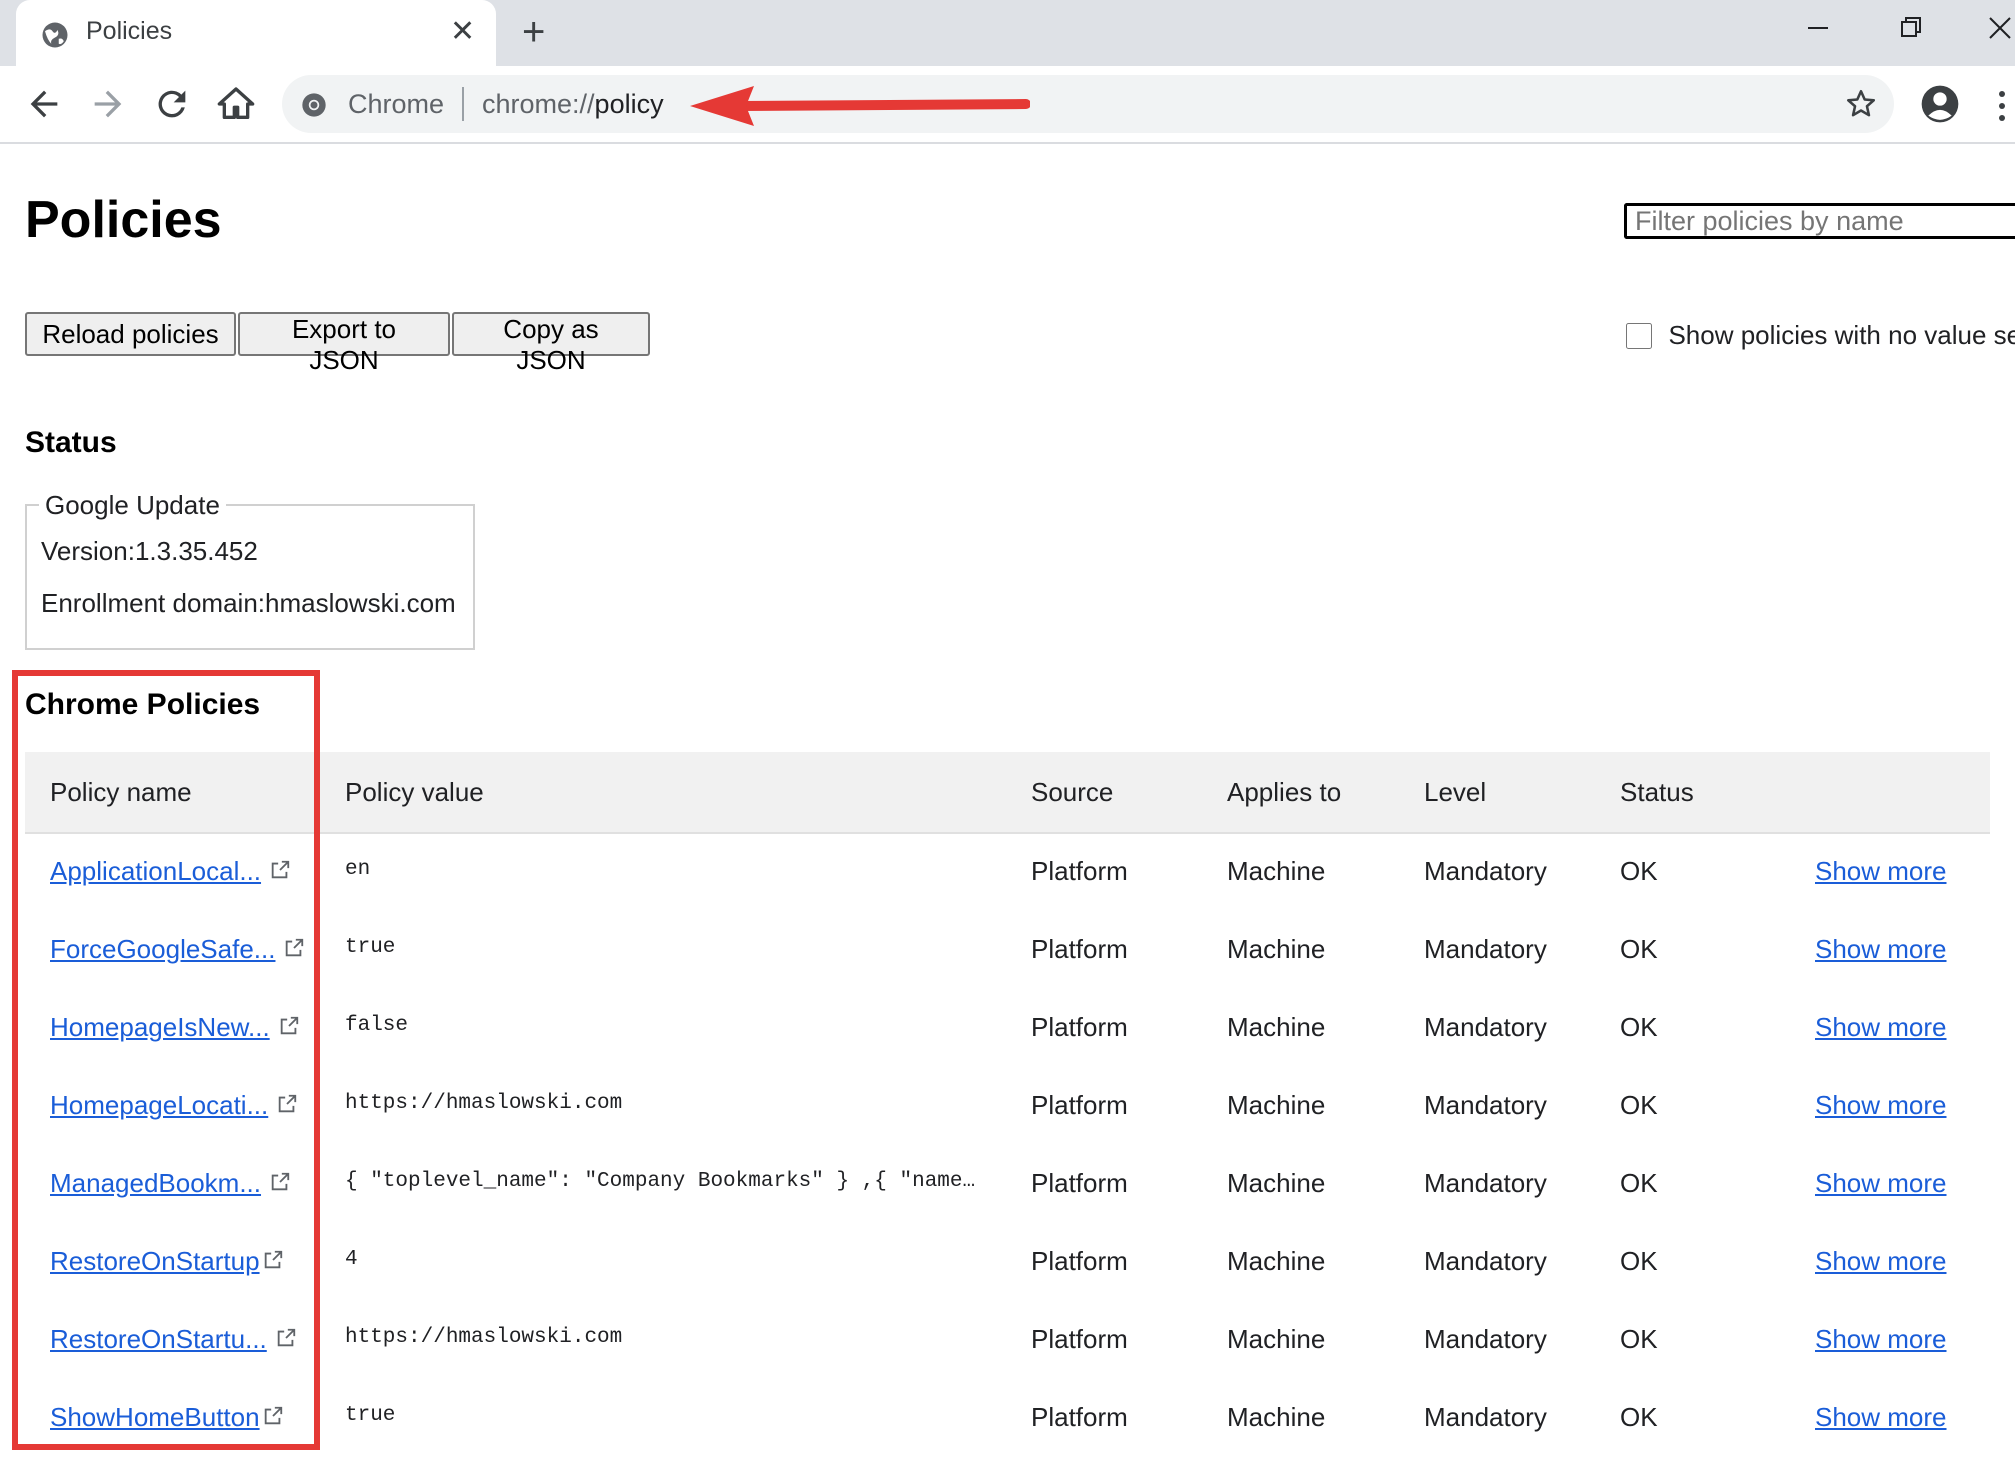 This screenshot has height=1458, width=2015. I want to click on star-icon, so click(1861, 104).